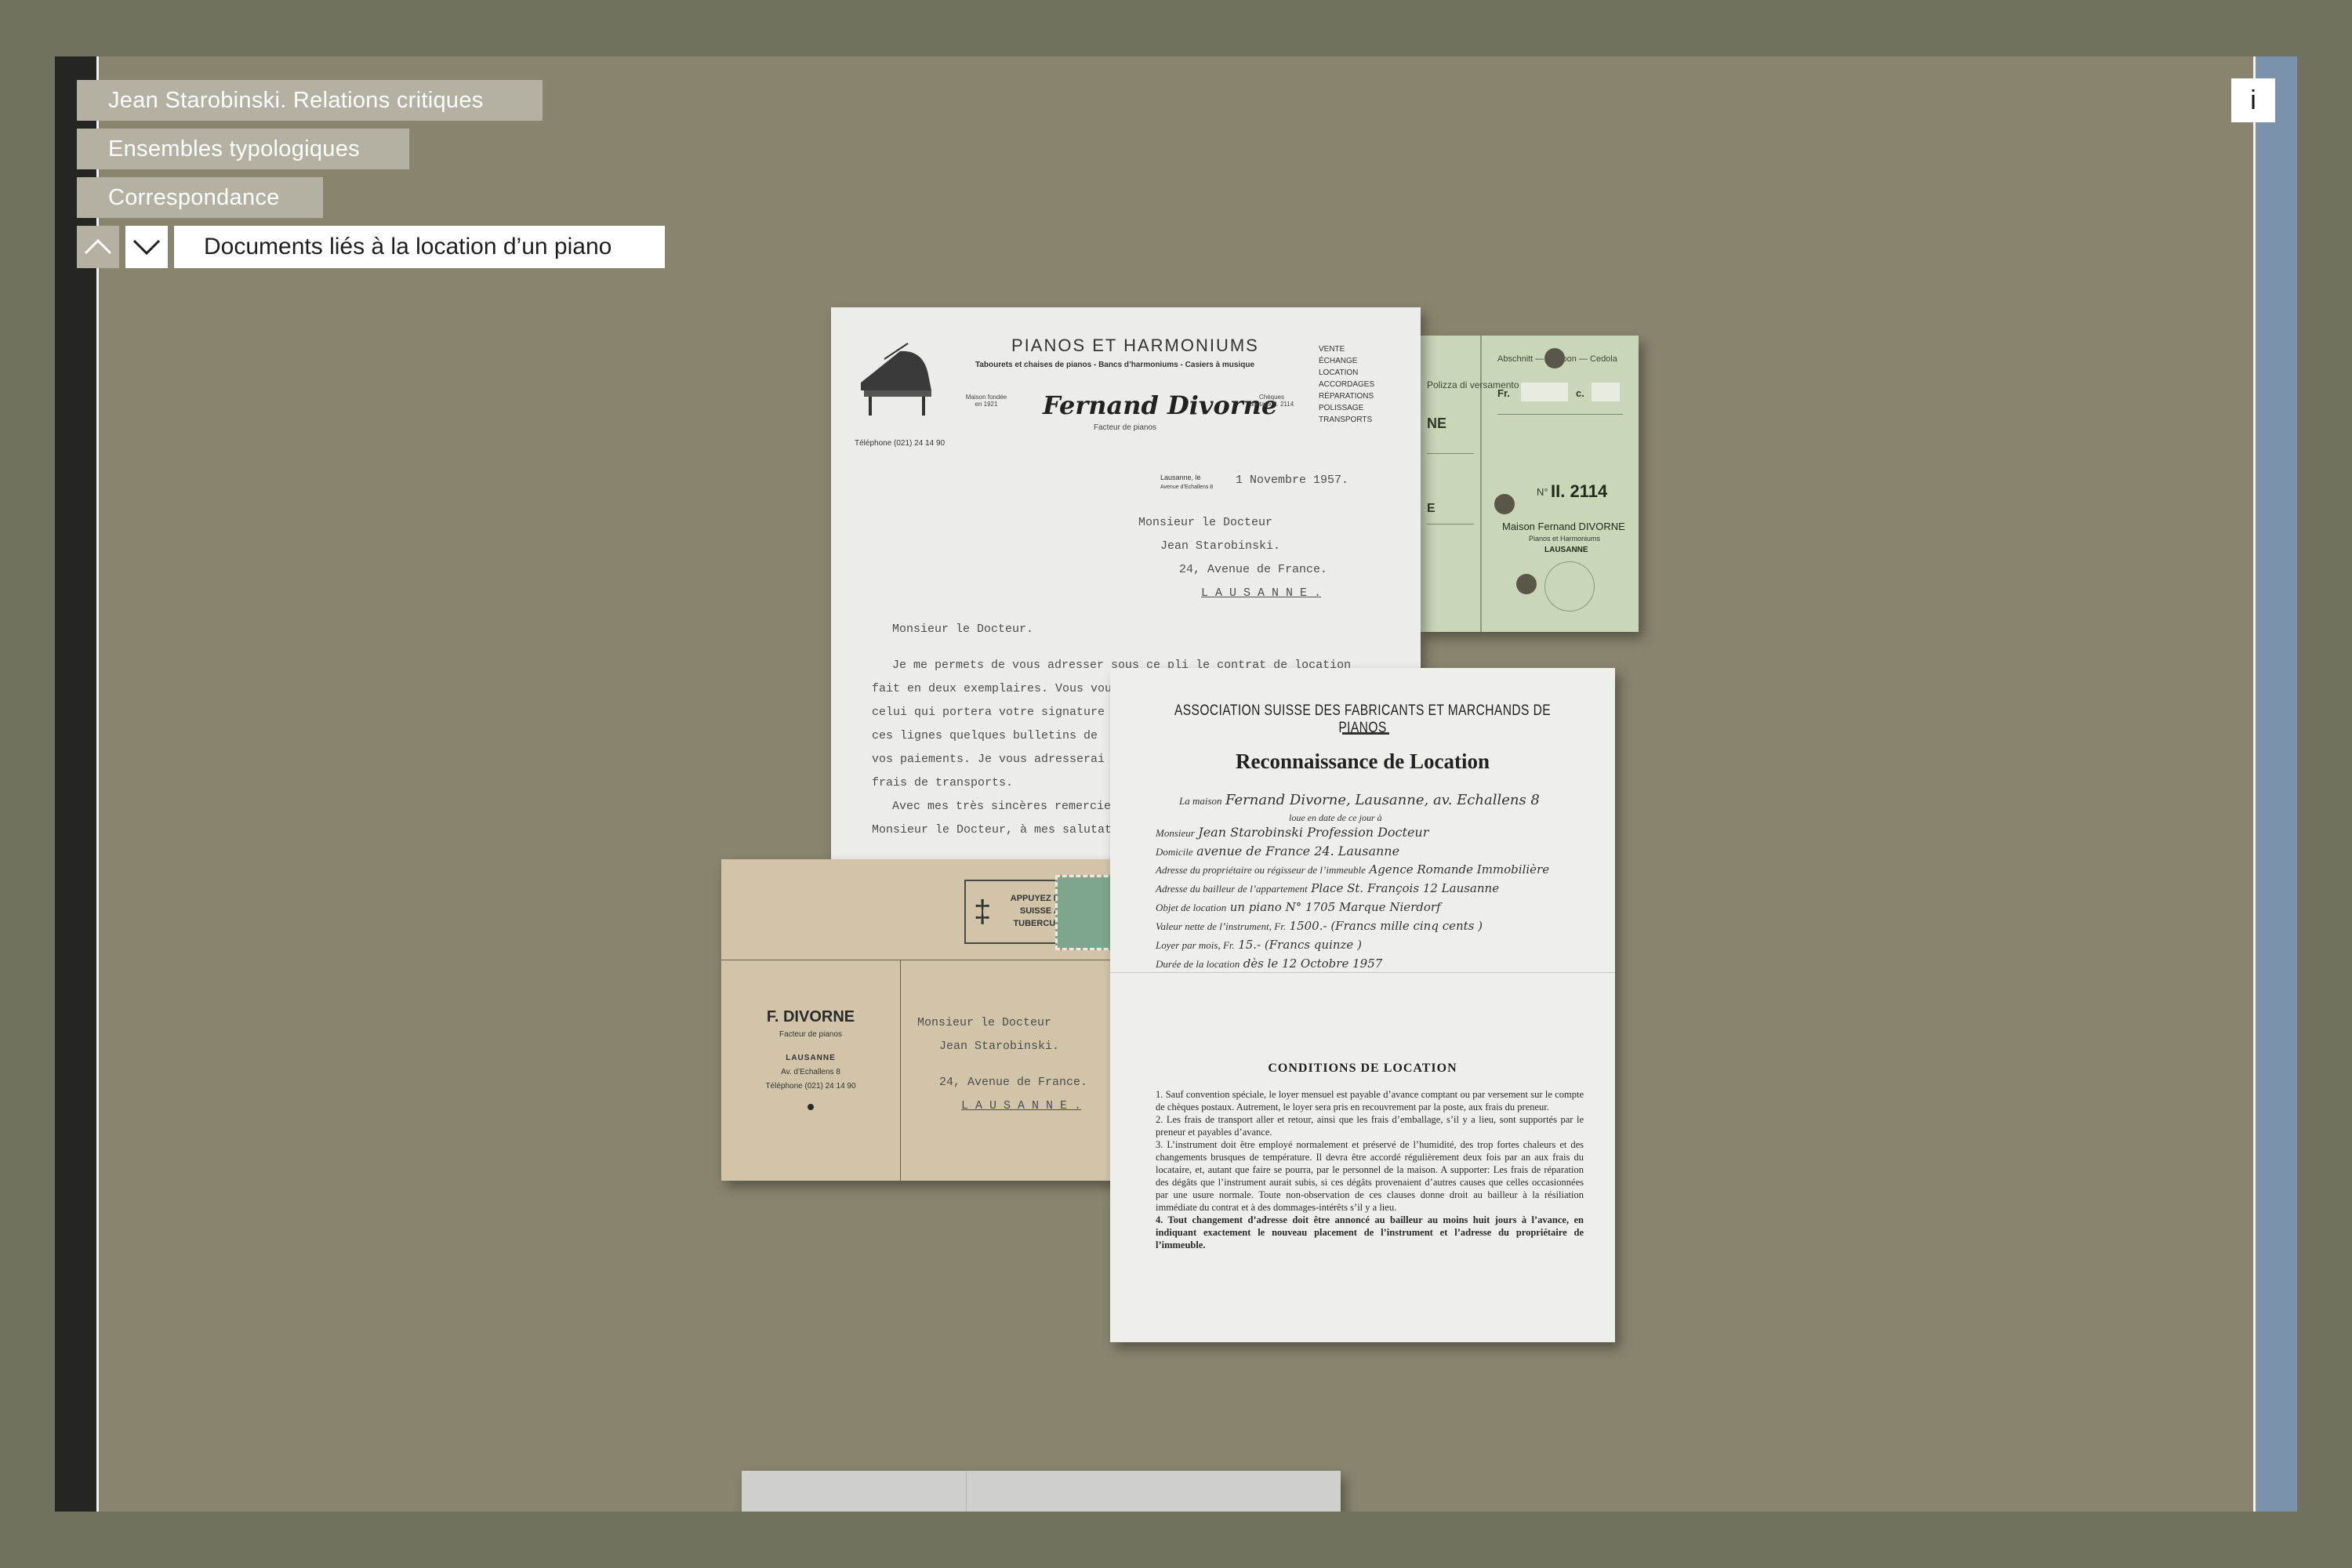 This screenshot has height=1568, width=2352. Describe the element at coordinates (900, 443) in the screenshot. I see `letterhead-phone: Téléphone (021) 24 14 90` at that location.